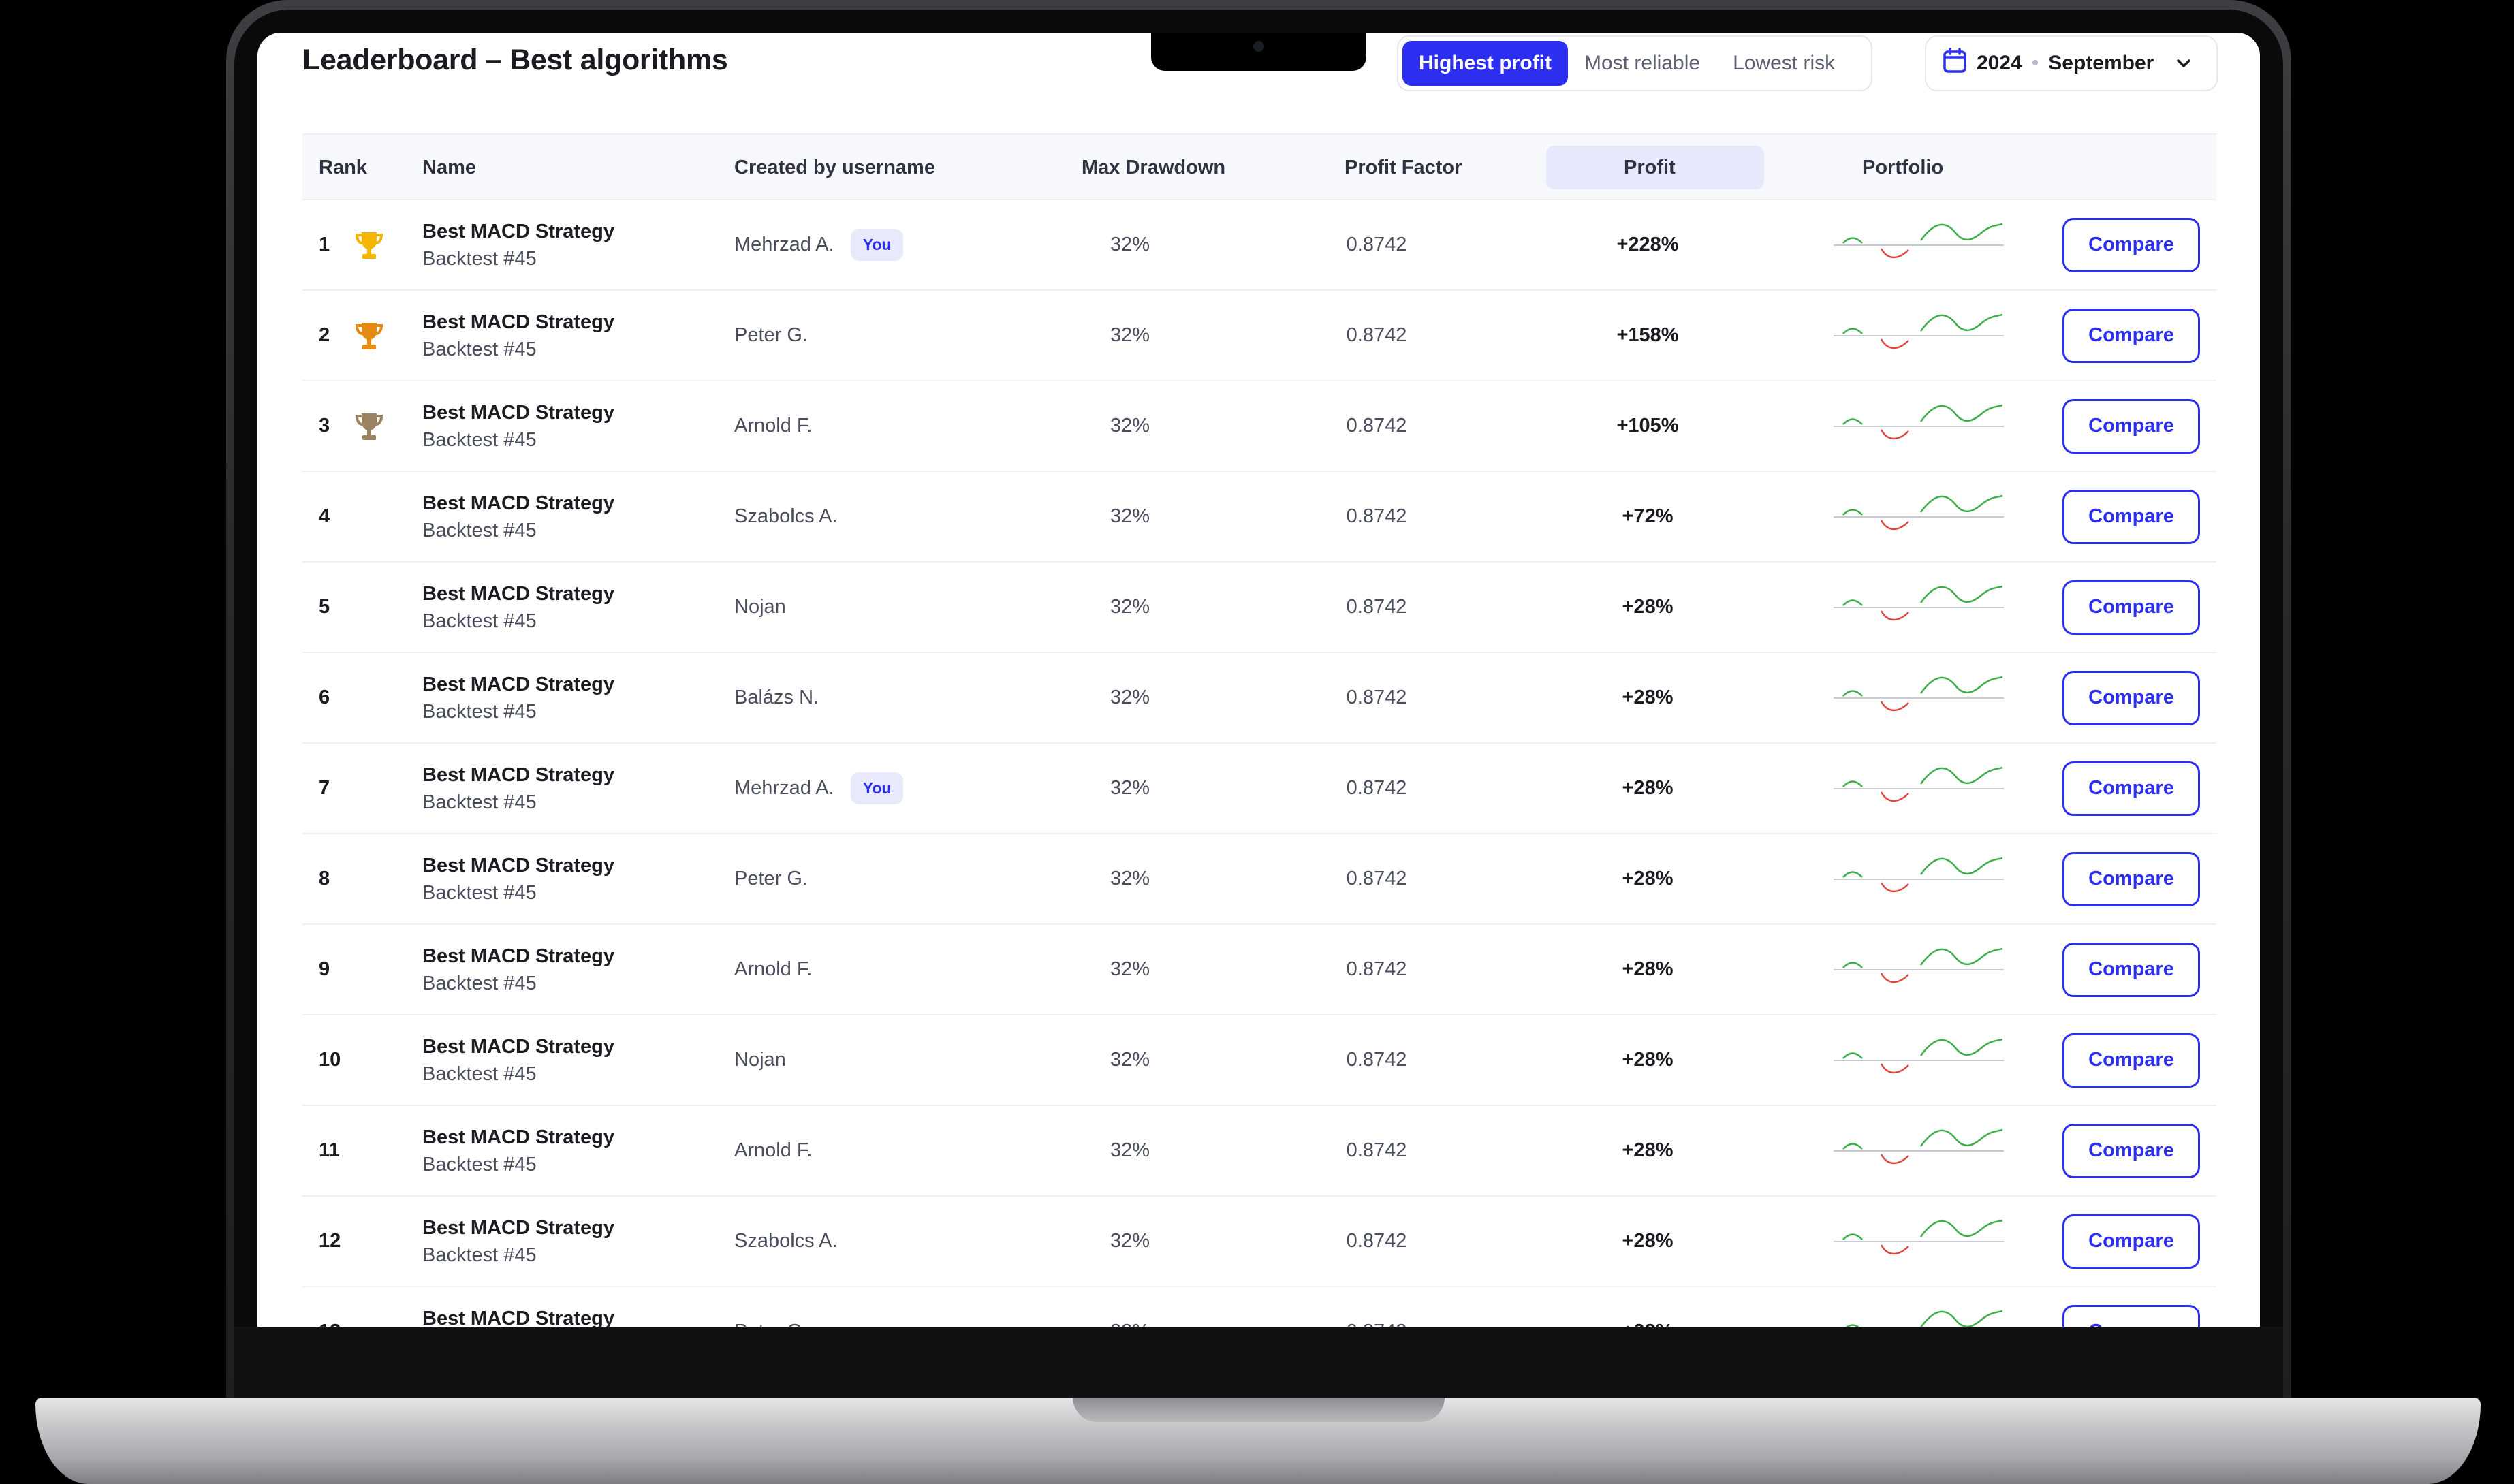  I want to click on date-picker: 2024 • September, so click(2071, 63).